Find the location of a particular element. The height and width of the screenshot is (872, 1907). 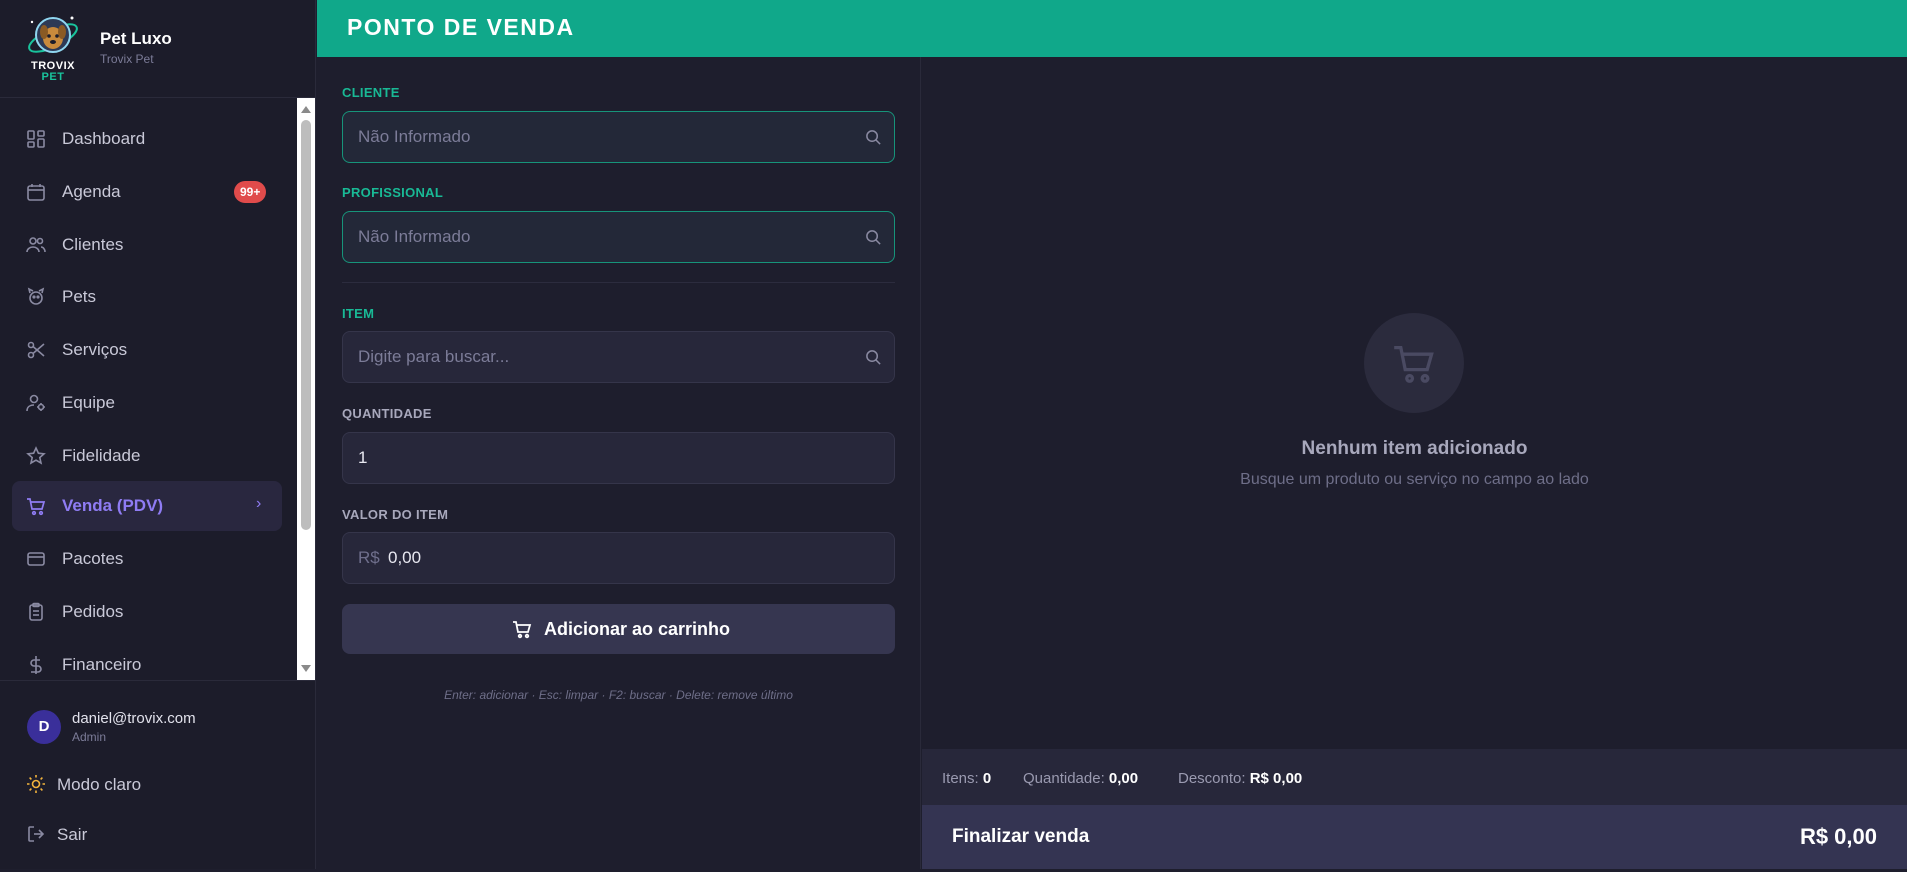

sidebar-item-label: Pedidos is located at coordinates (93, 611).